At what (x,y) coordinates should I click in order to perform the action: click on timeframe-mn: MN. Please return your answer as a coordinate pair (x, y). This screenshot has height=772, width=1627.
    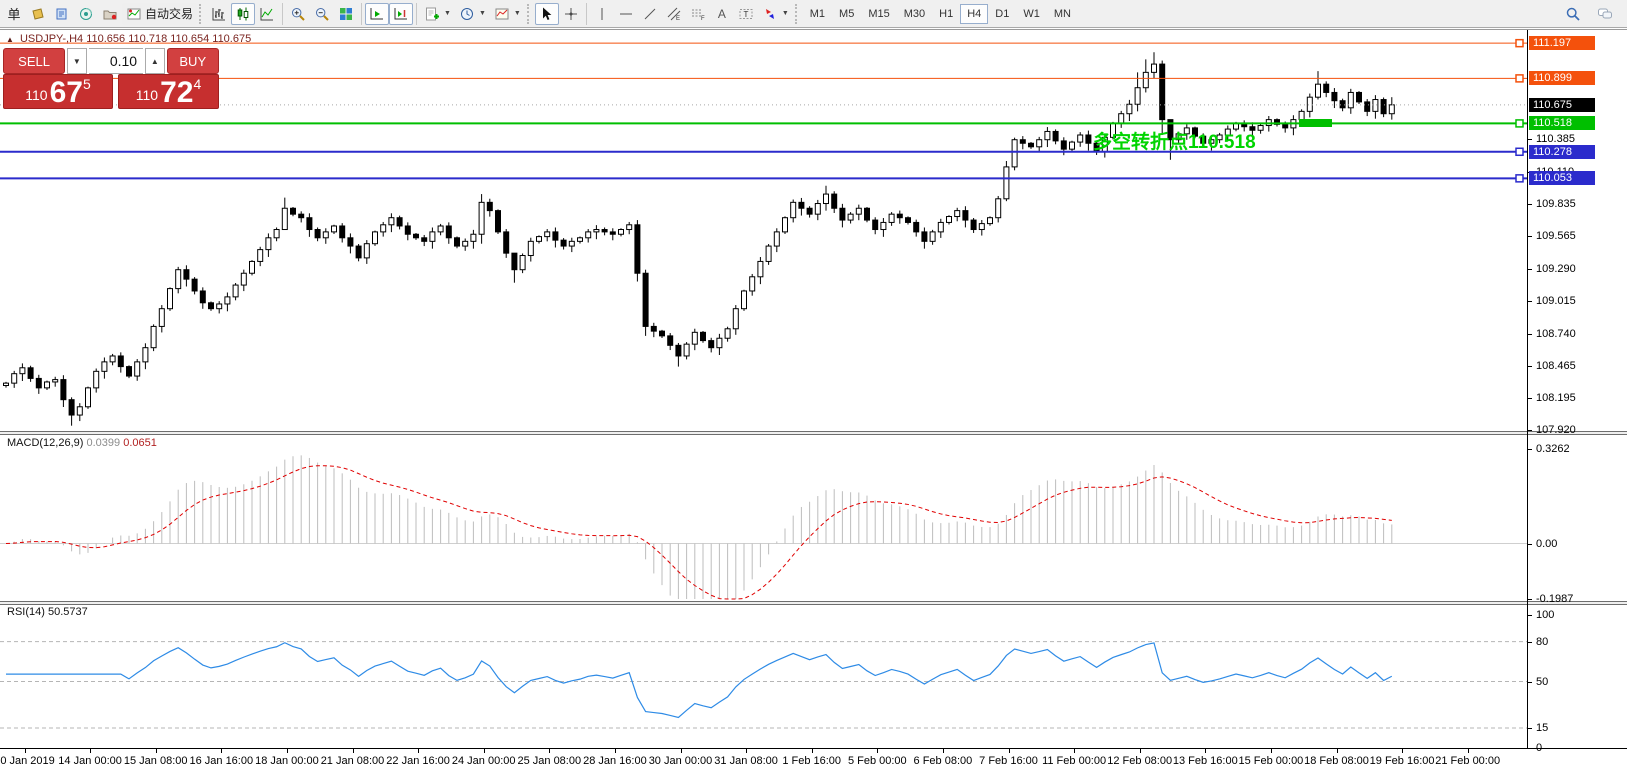
    Looking at the image, I should click on (1062, 14).